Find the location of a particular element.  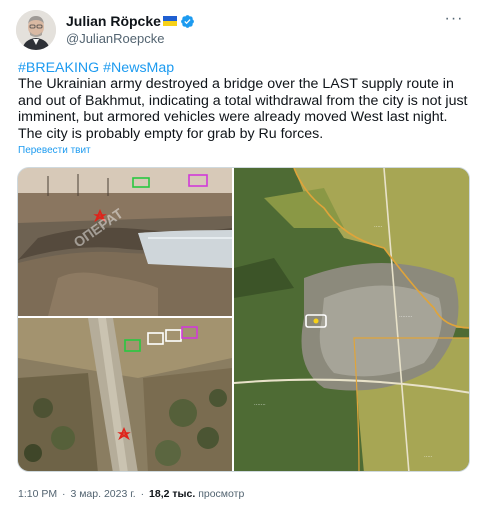

display-name-row: Julian Röpcke is located at coordinates (130, 21).